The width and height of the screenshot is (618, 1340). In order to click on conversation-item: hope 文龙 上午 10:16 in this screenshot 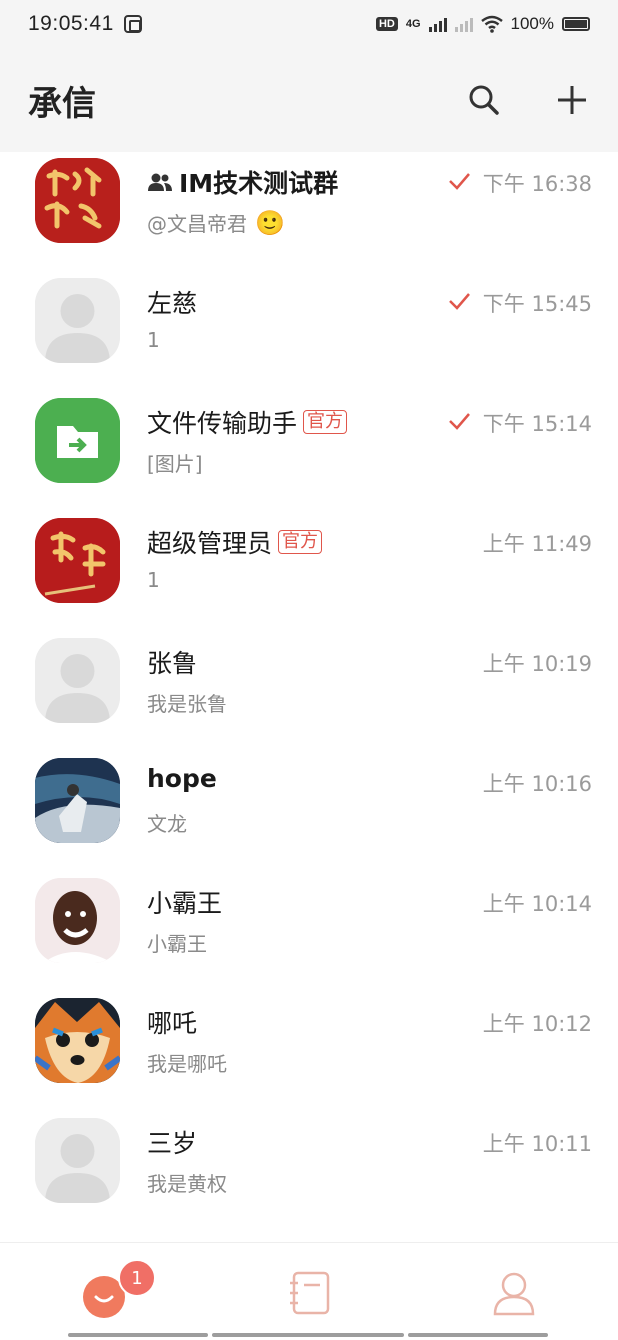, I will do `click(309, 812)`.